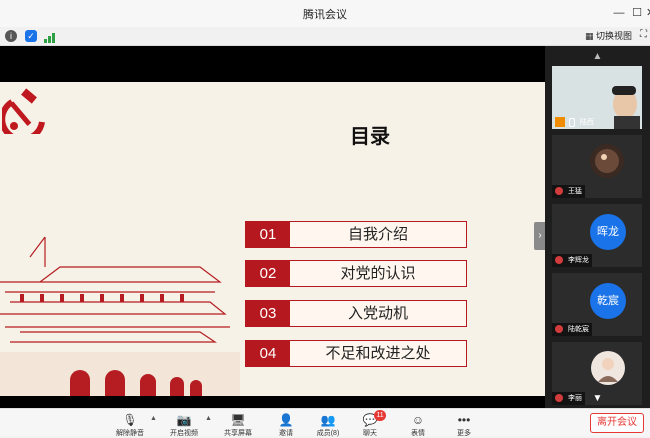  I want to click on toc-item: 04 不足和改进之处, so click(356, 353).